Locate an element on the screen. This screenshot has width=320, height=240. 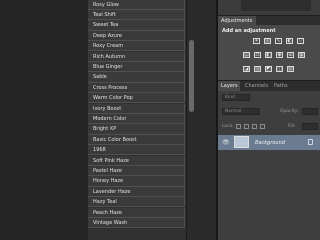
black-white-icon: ◧ is located at coordinates (268, 55).